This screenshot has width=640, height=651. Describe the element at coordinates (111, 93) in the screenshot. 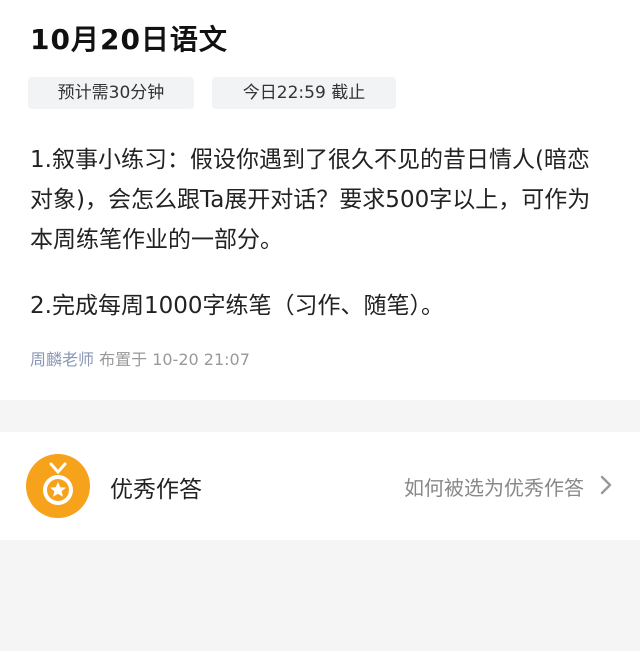

I see `estimated-time-badge: 预计需30分钟` at that location.